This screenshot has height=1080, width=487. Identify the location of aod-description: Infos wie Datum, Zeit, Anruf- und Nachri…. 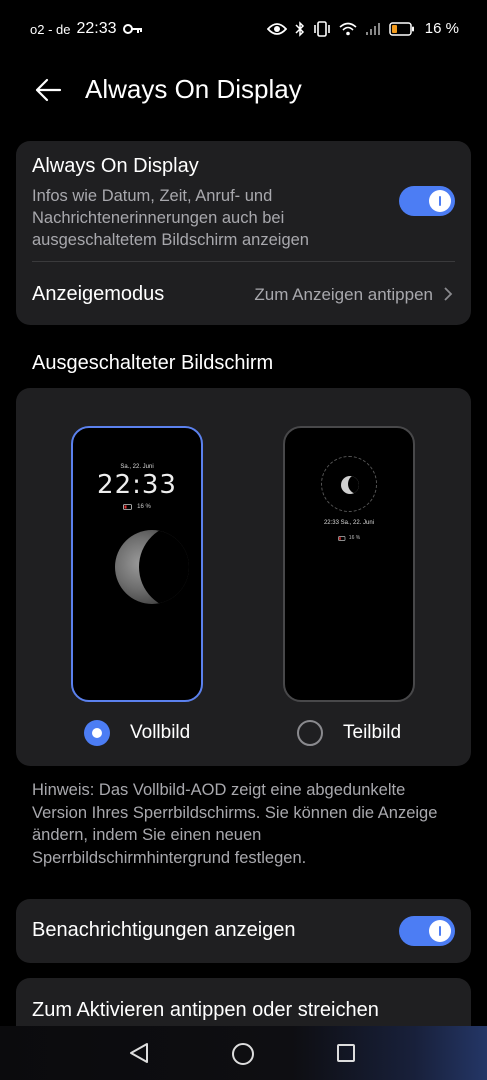
(170, 218).